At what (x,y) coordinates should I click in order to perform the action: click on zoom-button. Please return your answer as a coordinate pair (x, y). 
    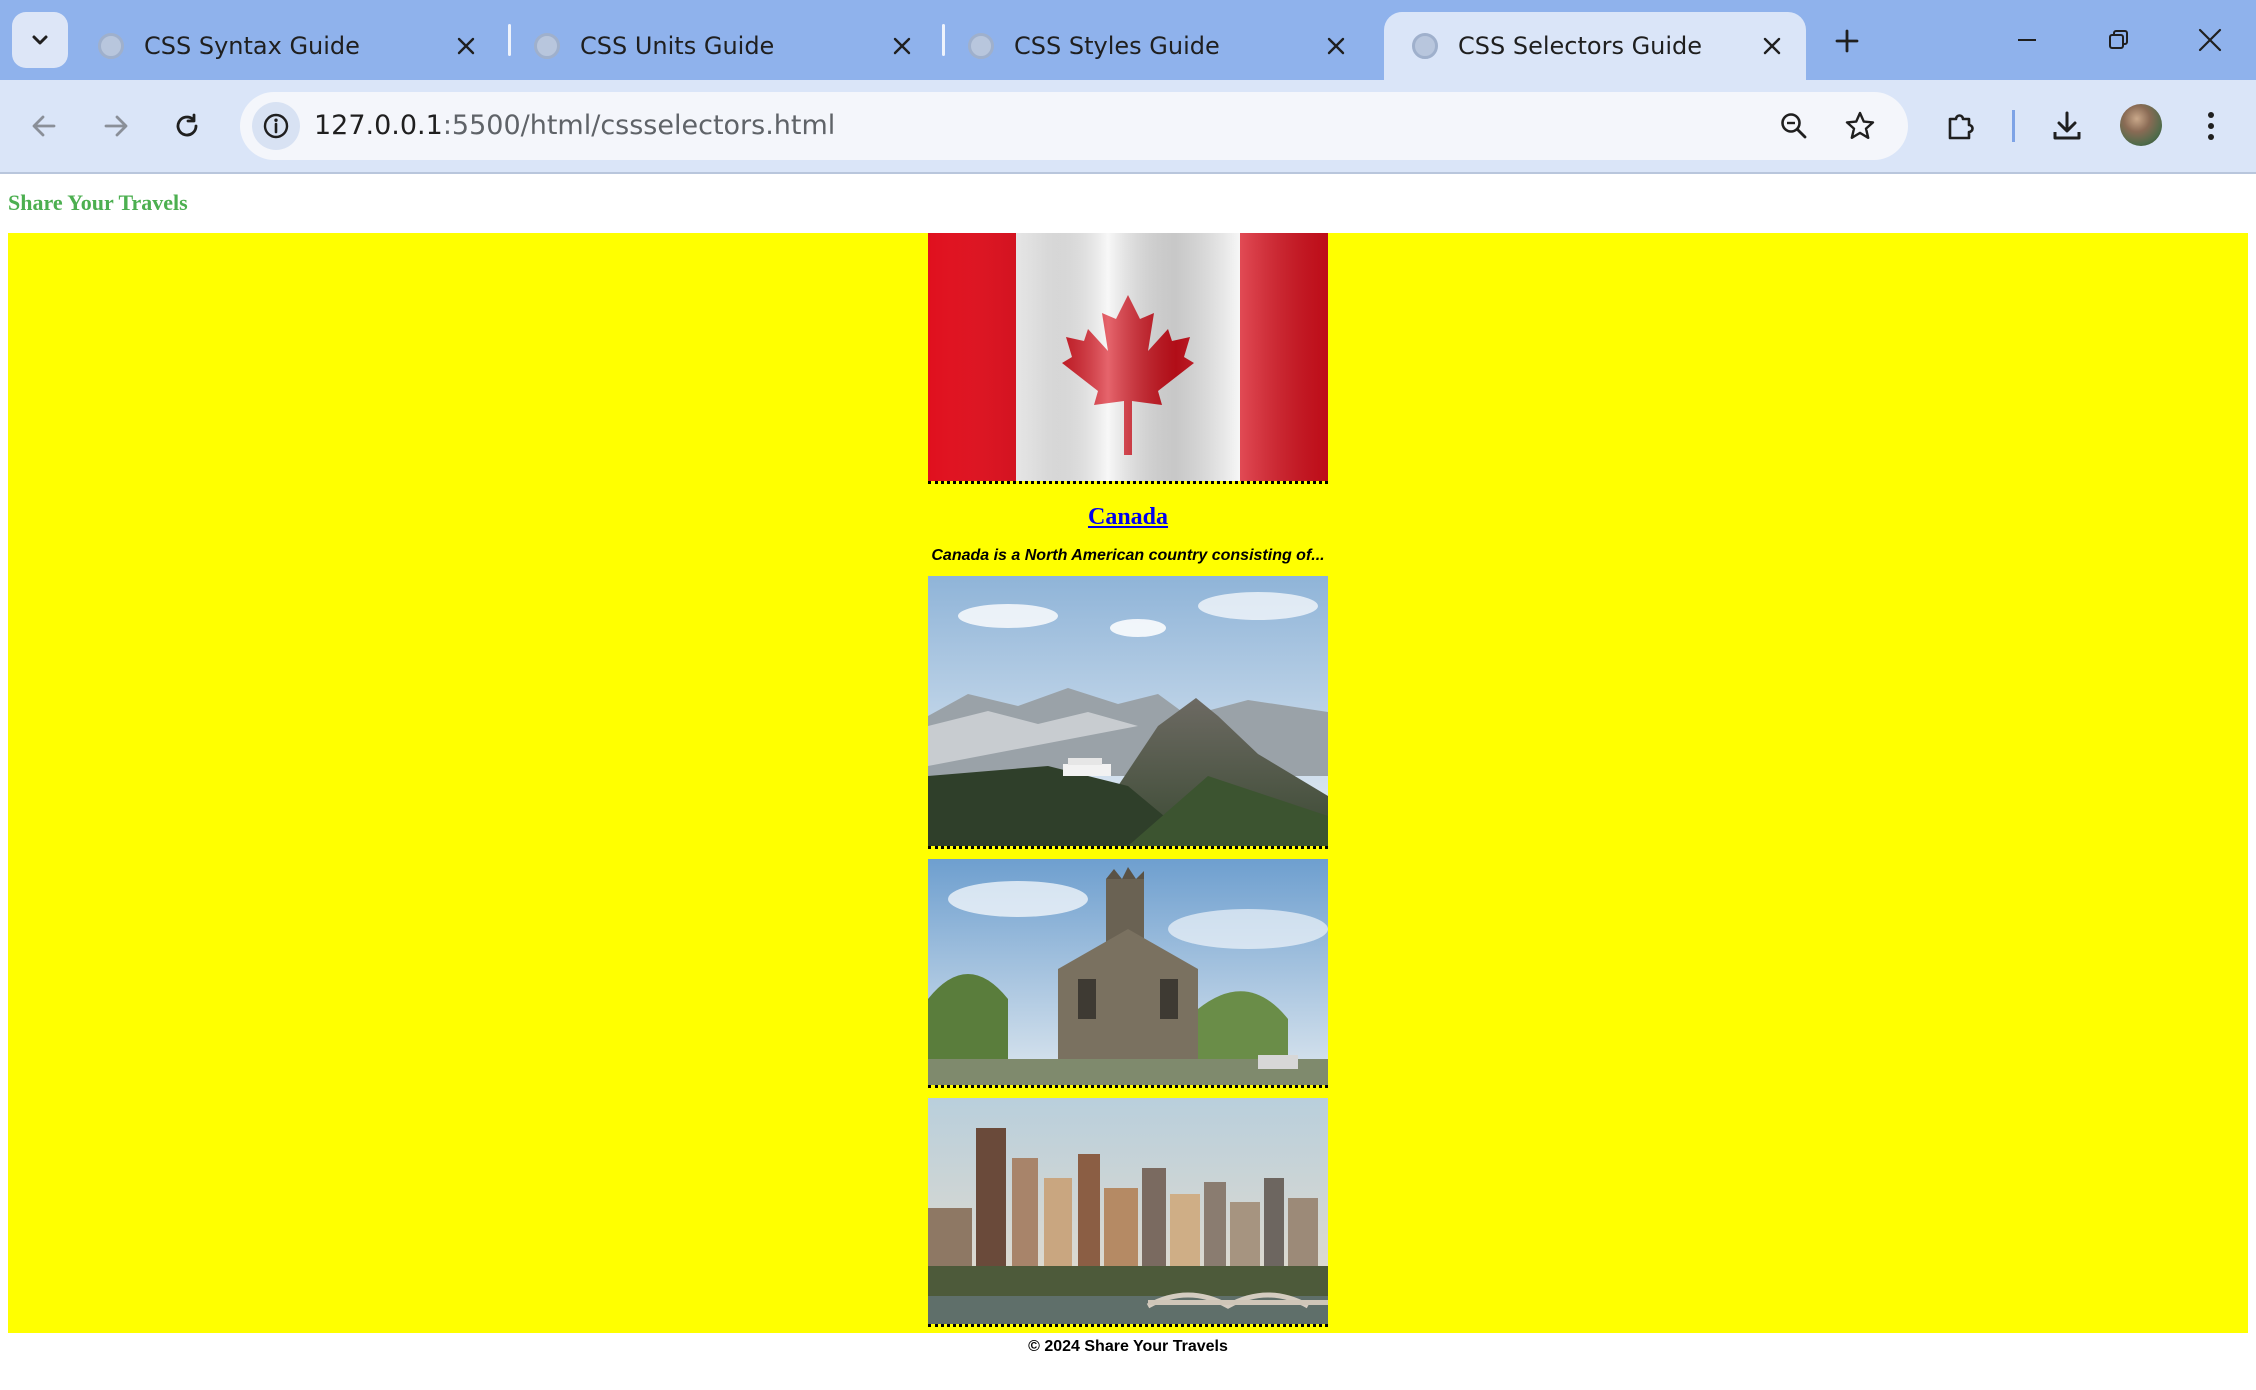
    Looking at the image, I should click on (1794, 126).